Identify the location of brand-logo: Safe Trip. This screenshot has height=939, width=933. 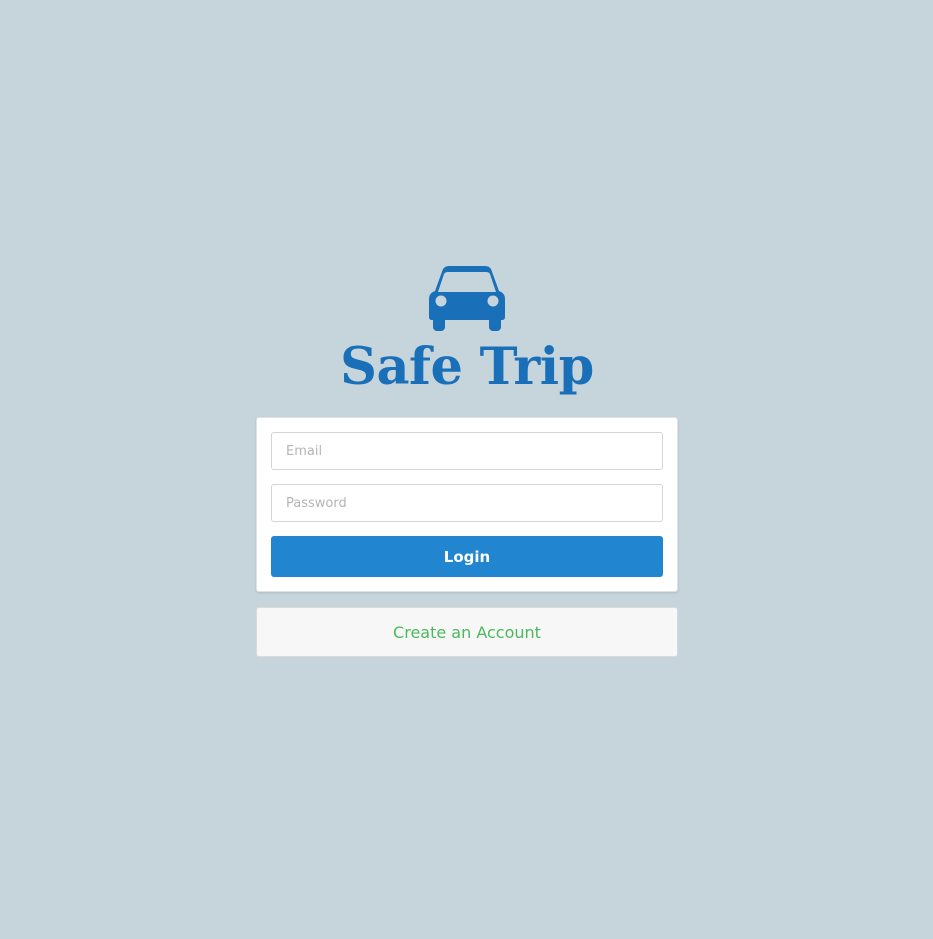
(467, 339).